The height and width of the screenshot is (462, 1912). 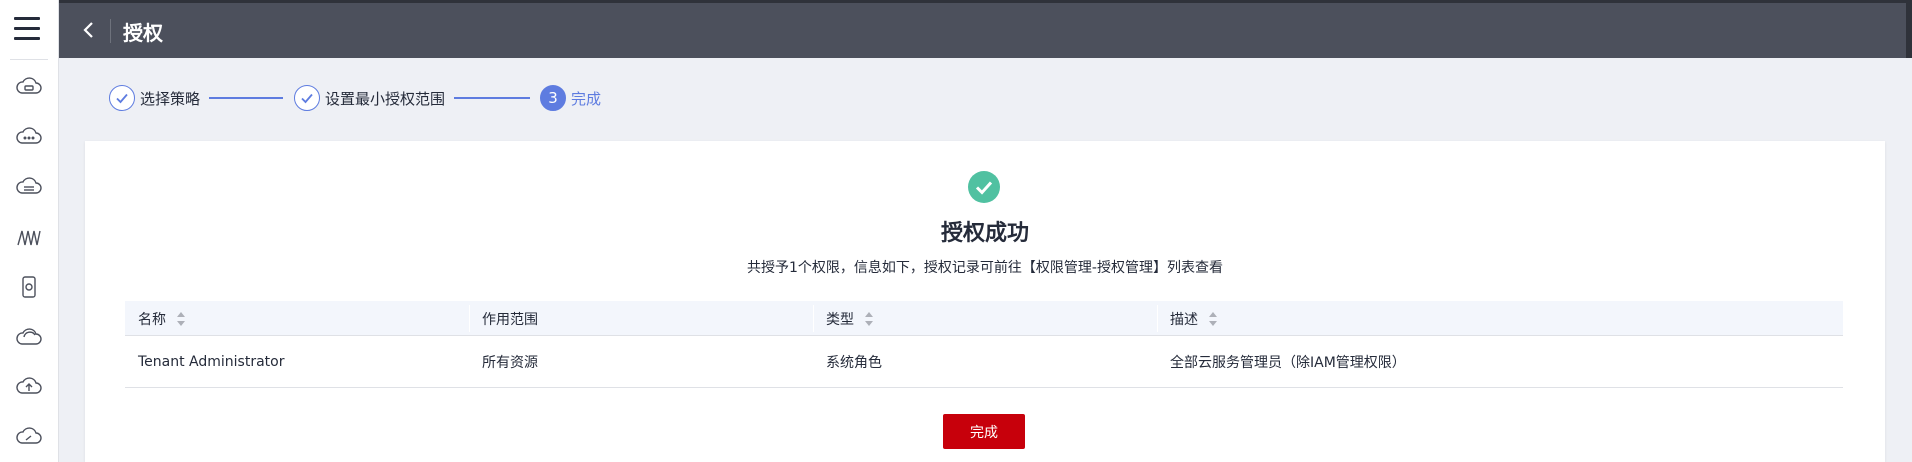 I want to click on service-sidebar, so click(x=29, y=231).